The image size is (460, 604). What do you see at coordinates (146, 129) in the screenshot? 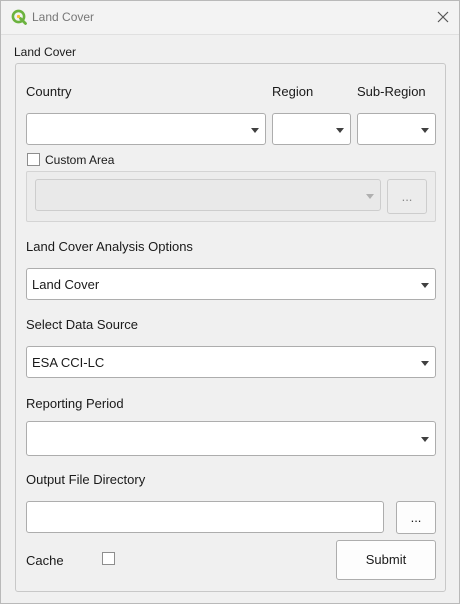
I see `country-dropdown` at bounding box center [146, 129].